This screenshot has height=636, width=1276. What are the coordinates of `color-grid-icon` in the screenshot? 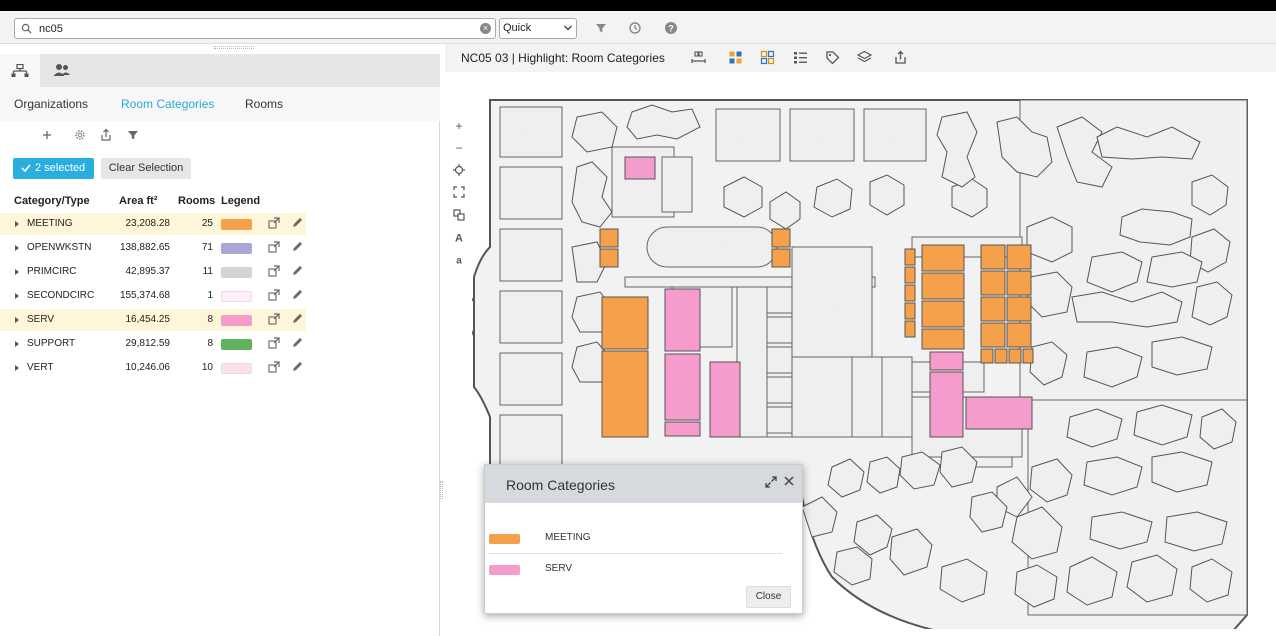 It's located at (735, 57).